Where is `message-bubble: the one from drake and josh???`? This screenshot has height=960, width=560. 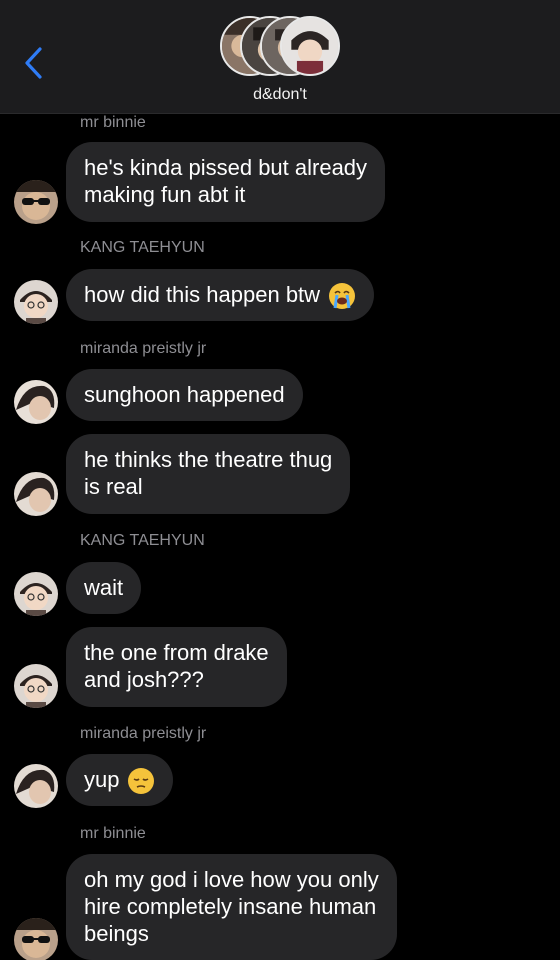
message-bubble: the one from drake and josh??? is located at coordinates (176, 667).